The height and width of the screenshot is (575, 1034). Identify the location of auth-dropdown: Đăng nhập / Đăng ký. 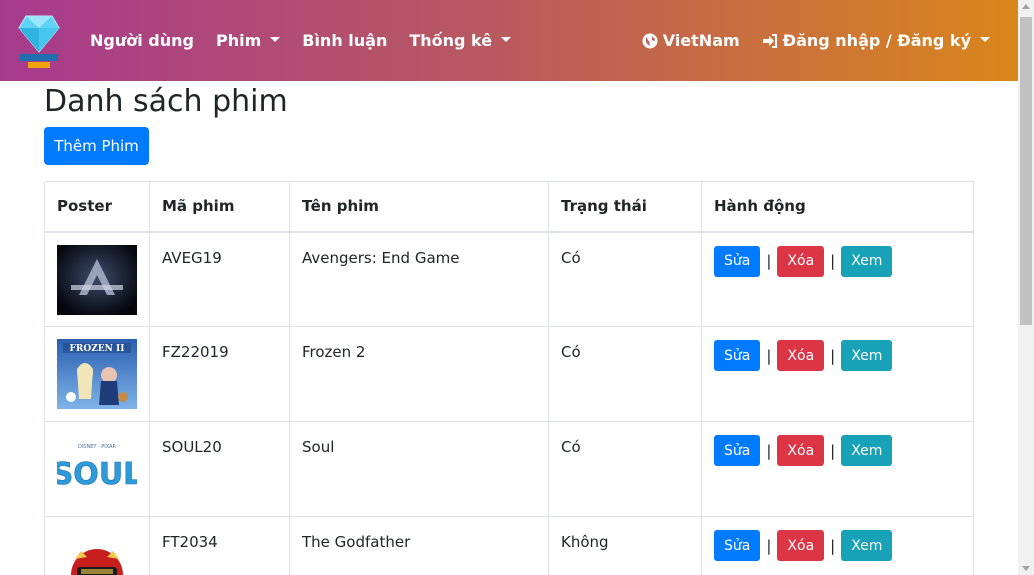
(876, 40).